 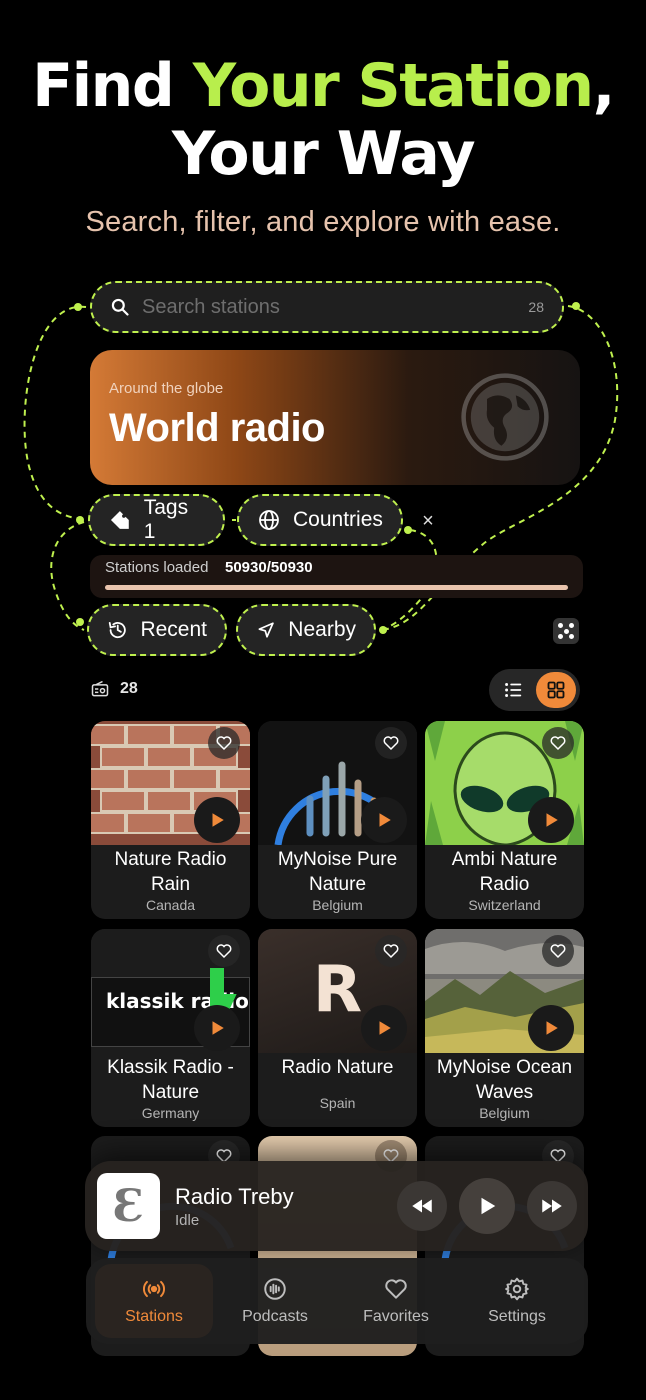 I want to click on radio-icon, so click(x=100, y=688).